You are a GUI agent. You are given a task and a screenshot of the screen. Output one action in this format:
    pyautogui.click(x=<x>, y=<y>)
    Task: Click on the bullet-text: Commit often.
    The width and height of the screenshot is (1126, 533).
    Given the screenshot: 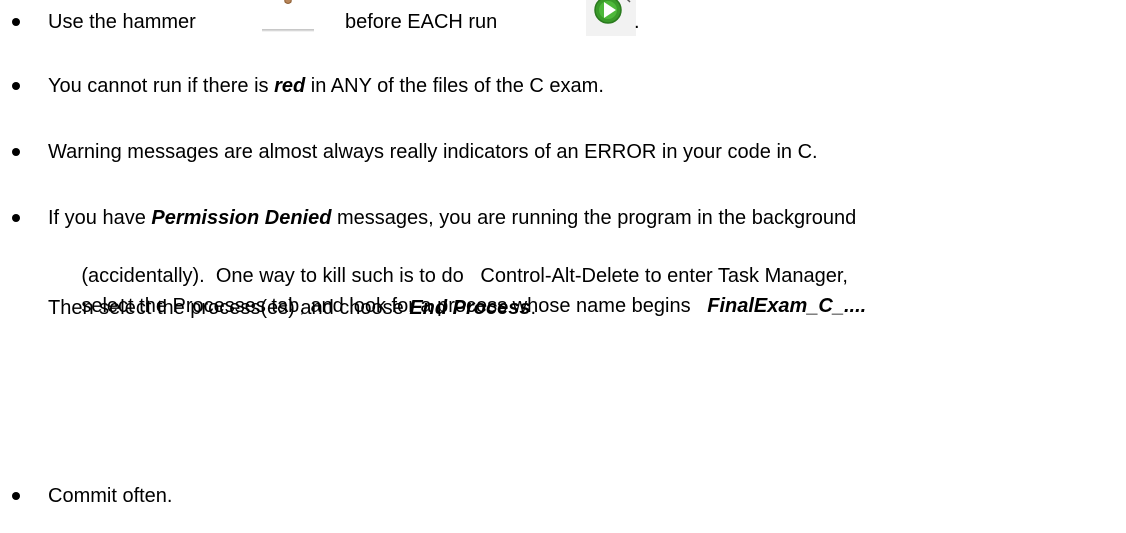 What is the action you would take?
    pyautogui.click(x=110, y=496)
    